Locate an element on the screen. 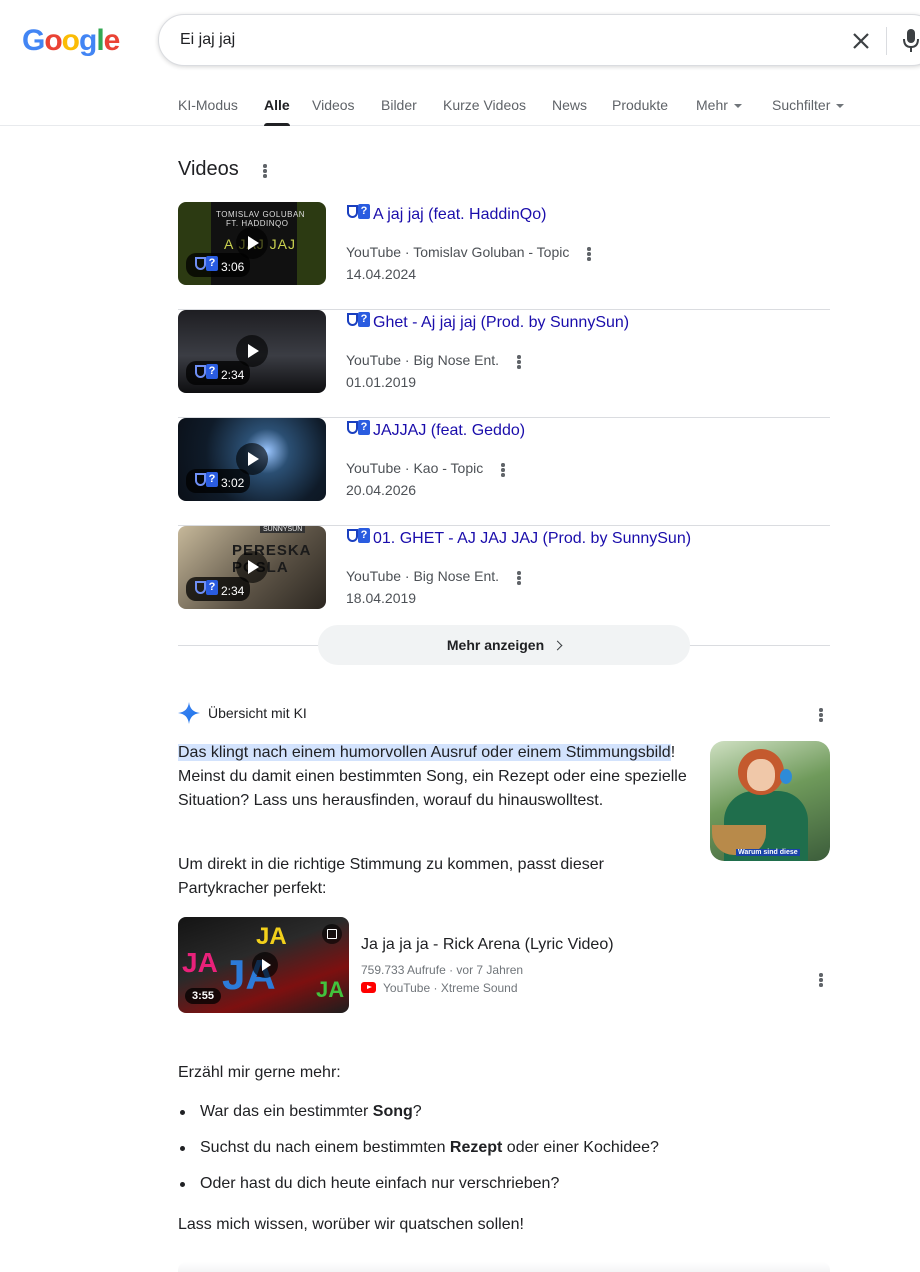 The image size is (920, 1272). video-title: JAJJAJ (feat. Geddo) is located at coordinates (449, 430).